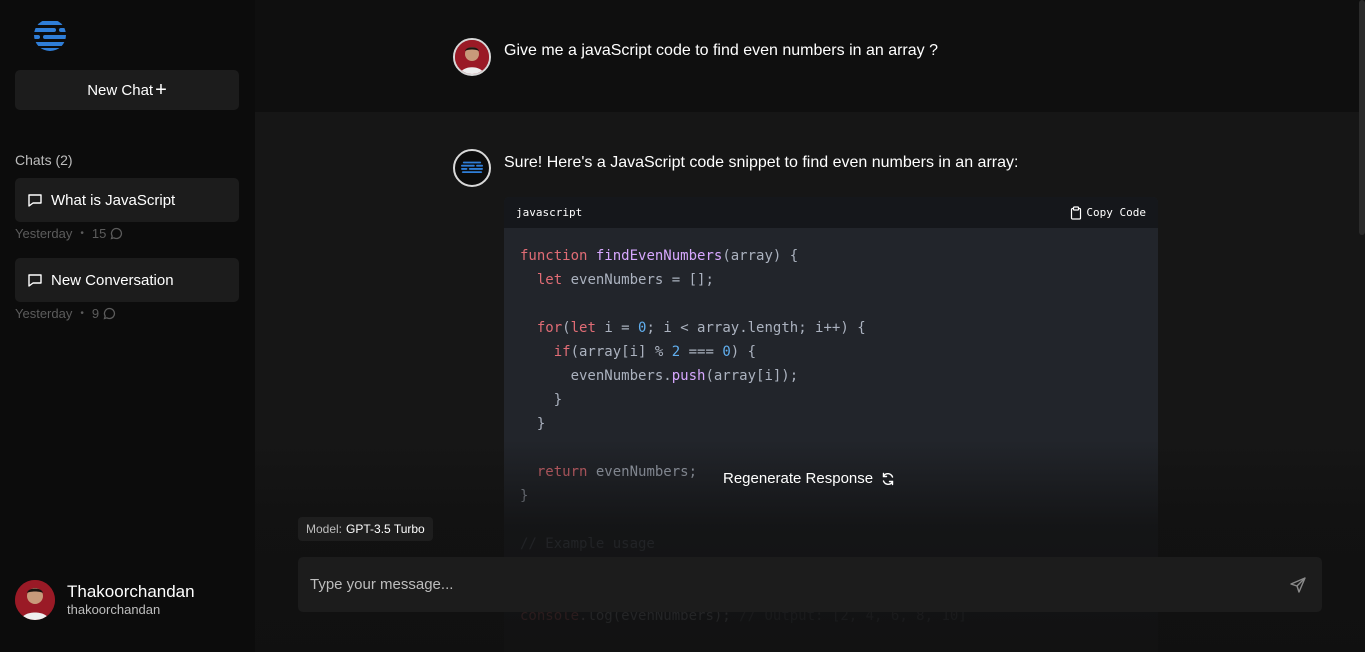 This screenshot has height=652, width=1365. What do you see at coordinates (324, 529) in the screenshot?
I see `model-label: Model:` at bounding box center [324, 529].